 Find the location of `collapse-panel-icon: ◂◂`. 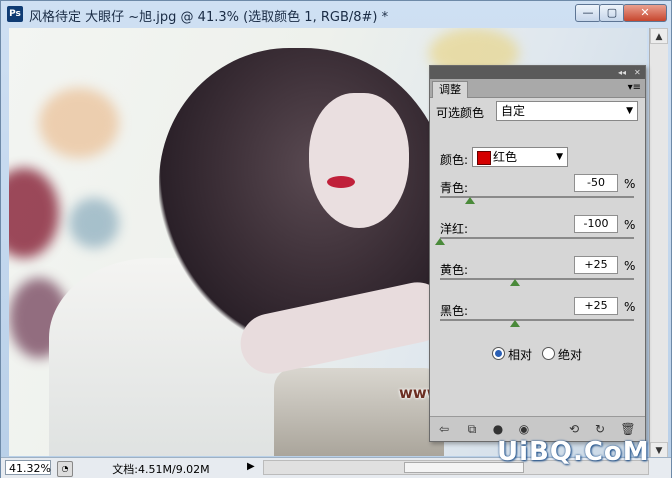

collapse-panel-icon: ◂◂ is located at coordinates (622, 72).